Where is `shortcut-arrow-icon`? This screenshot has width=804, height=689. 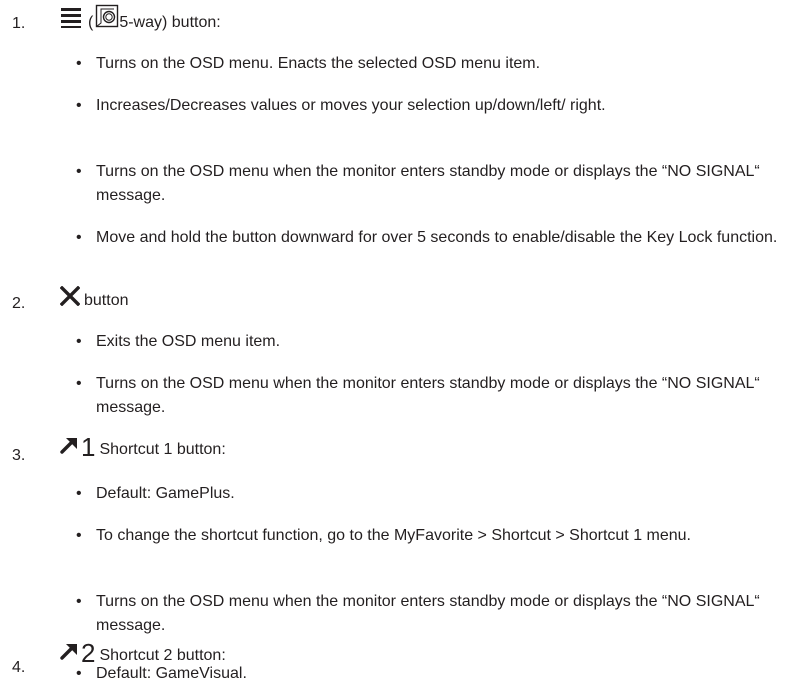
shortcut-arrow-icon is located at coordinates (70, 447).